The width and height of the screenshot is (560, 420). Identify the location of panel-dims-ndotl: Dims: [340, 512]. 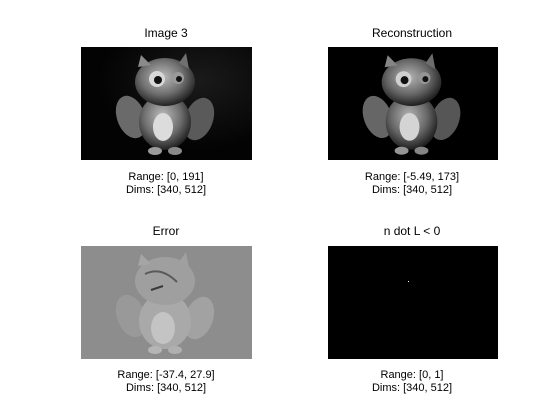
(412, 388).